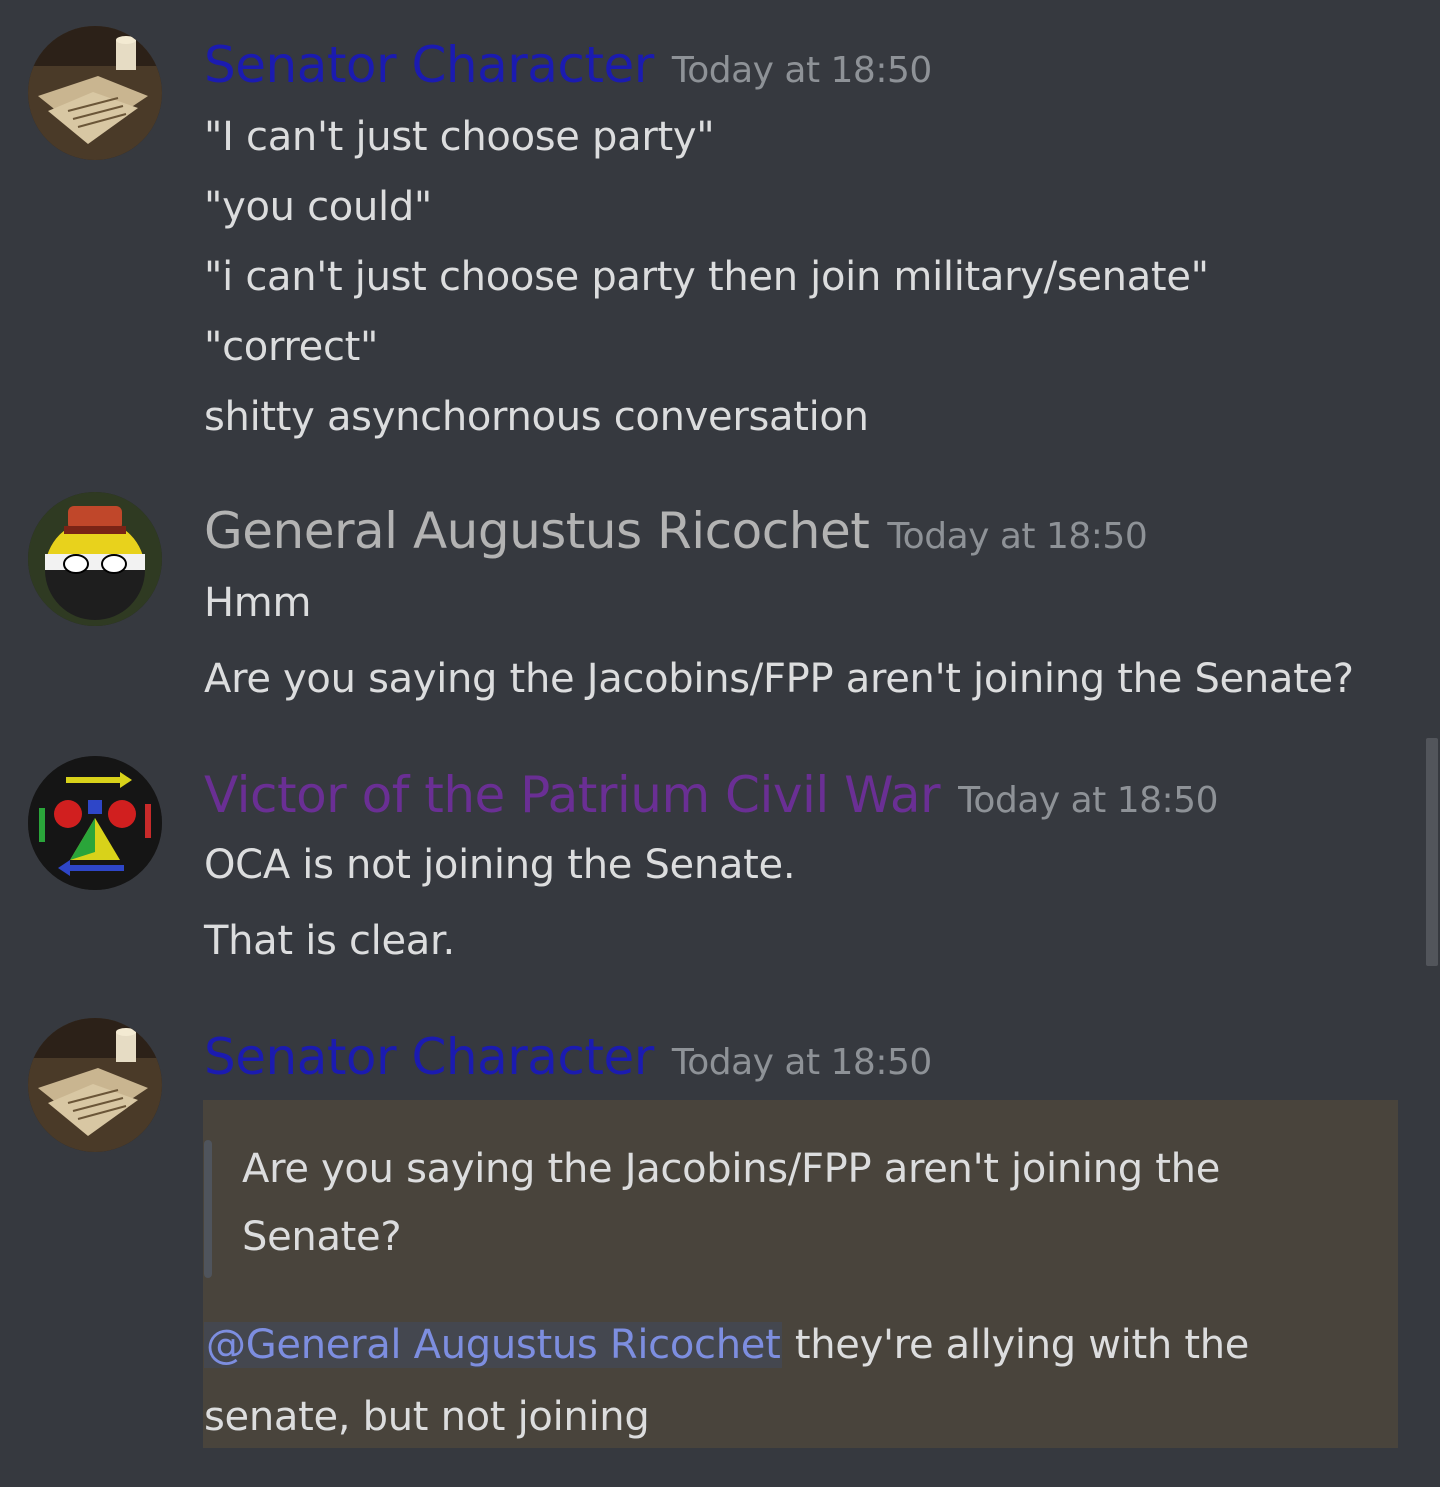 This screenshot has height=1487, width=1440. What do you see at coordinates (322, 1237) in the screenshot?
I see `blockquote-text: Senate?` at bounding box center [322, 1237].